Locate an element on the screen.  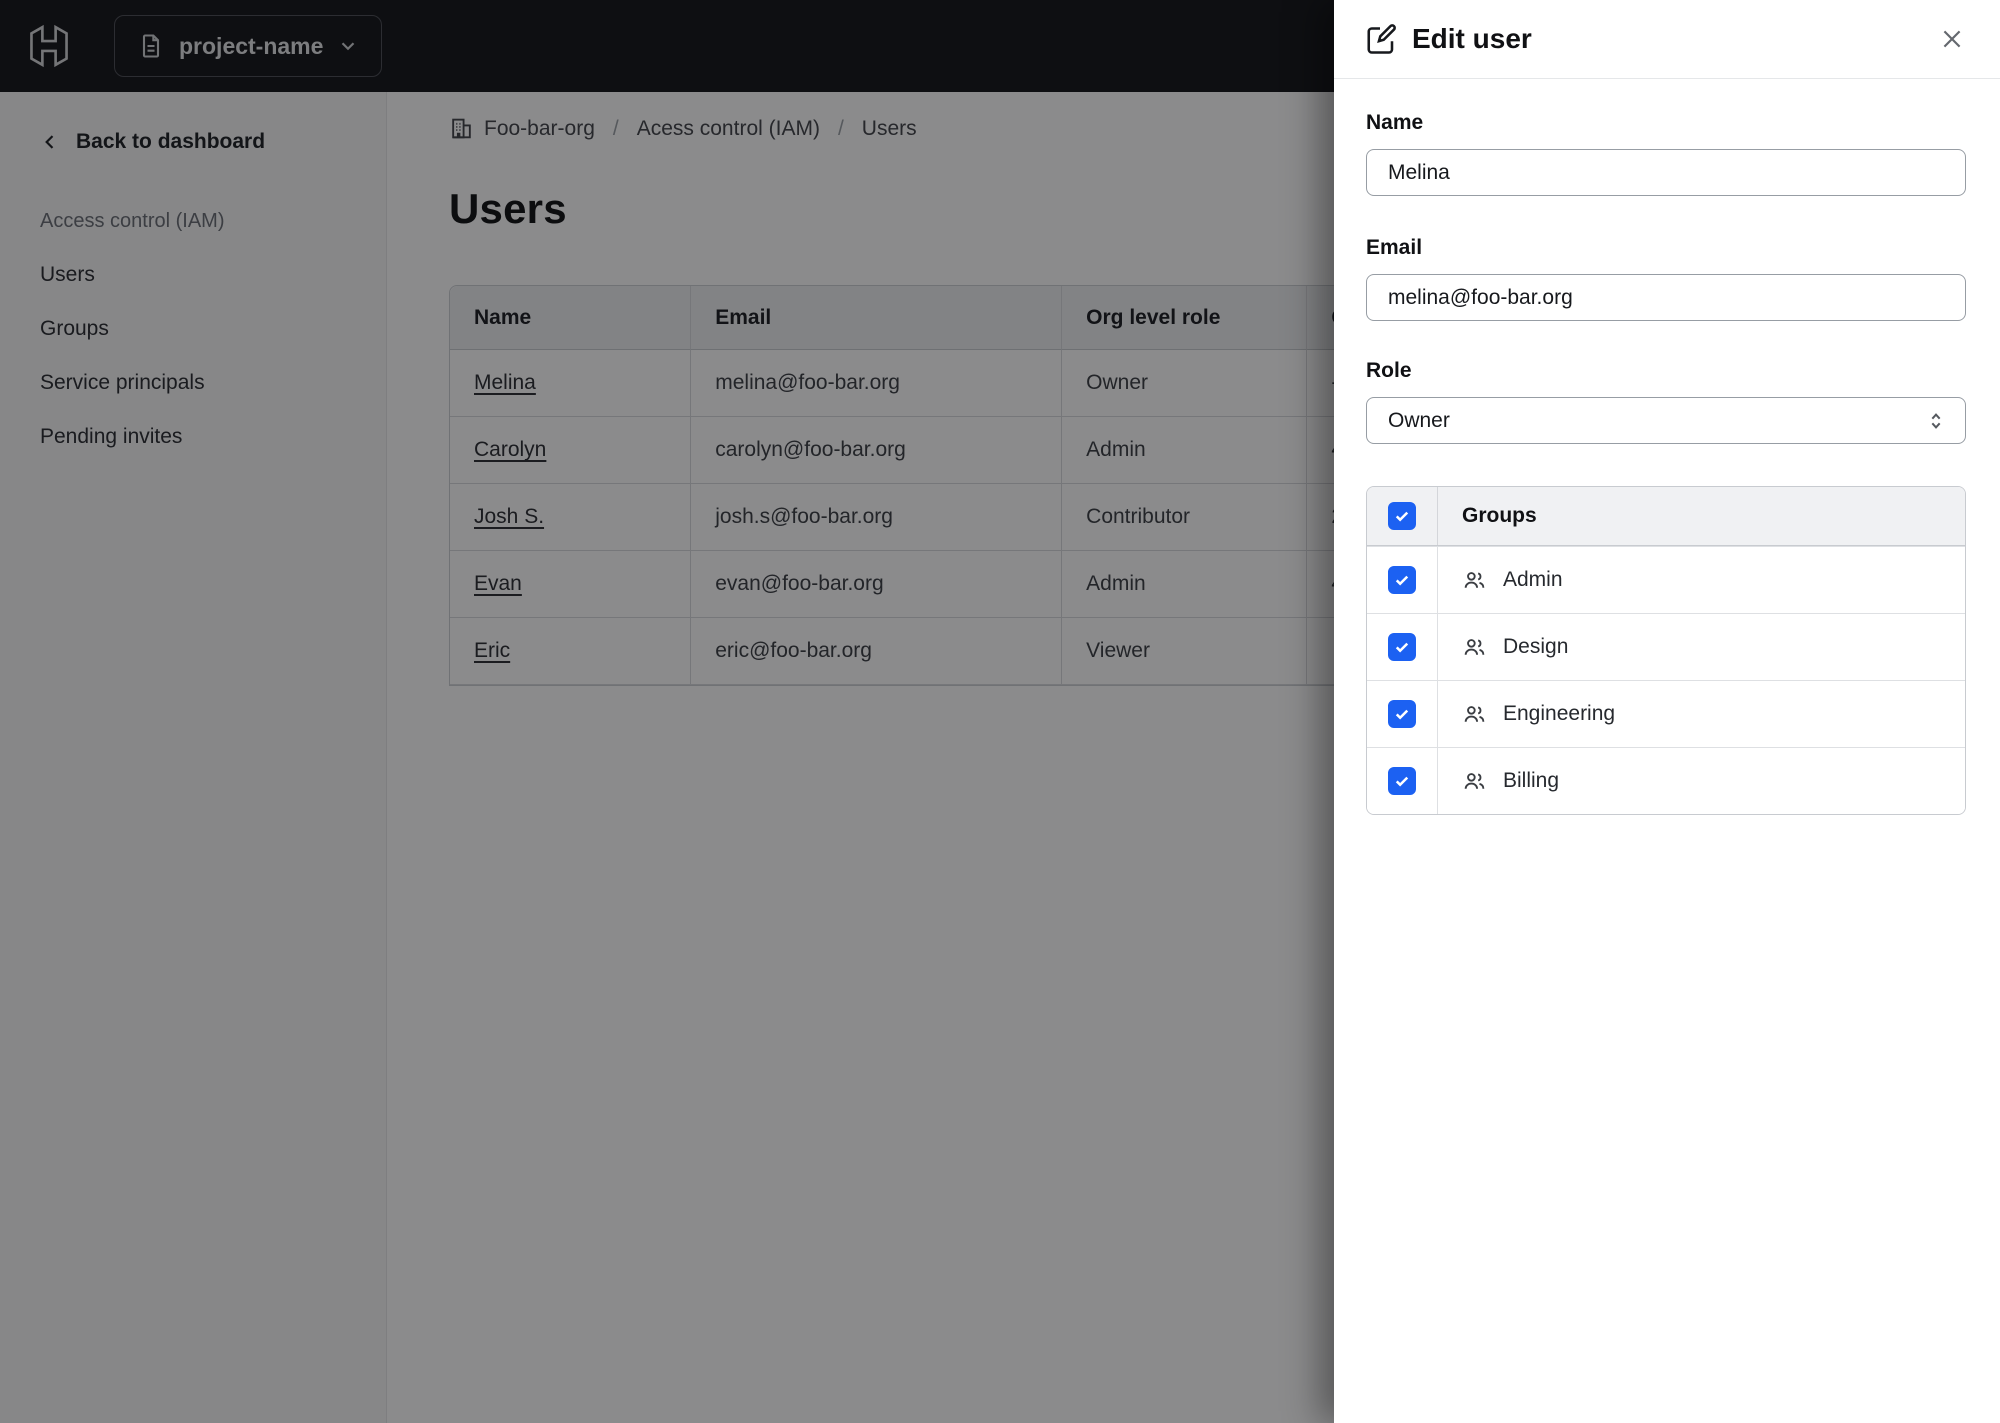
role-select: Owner is located at coordinates (1666, 420).